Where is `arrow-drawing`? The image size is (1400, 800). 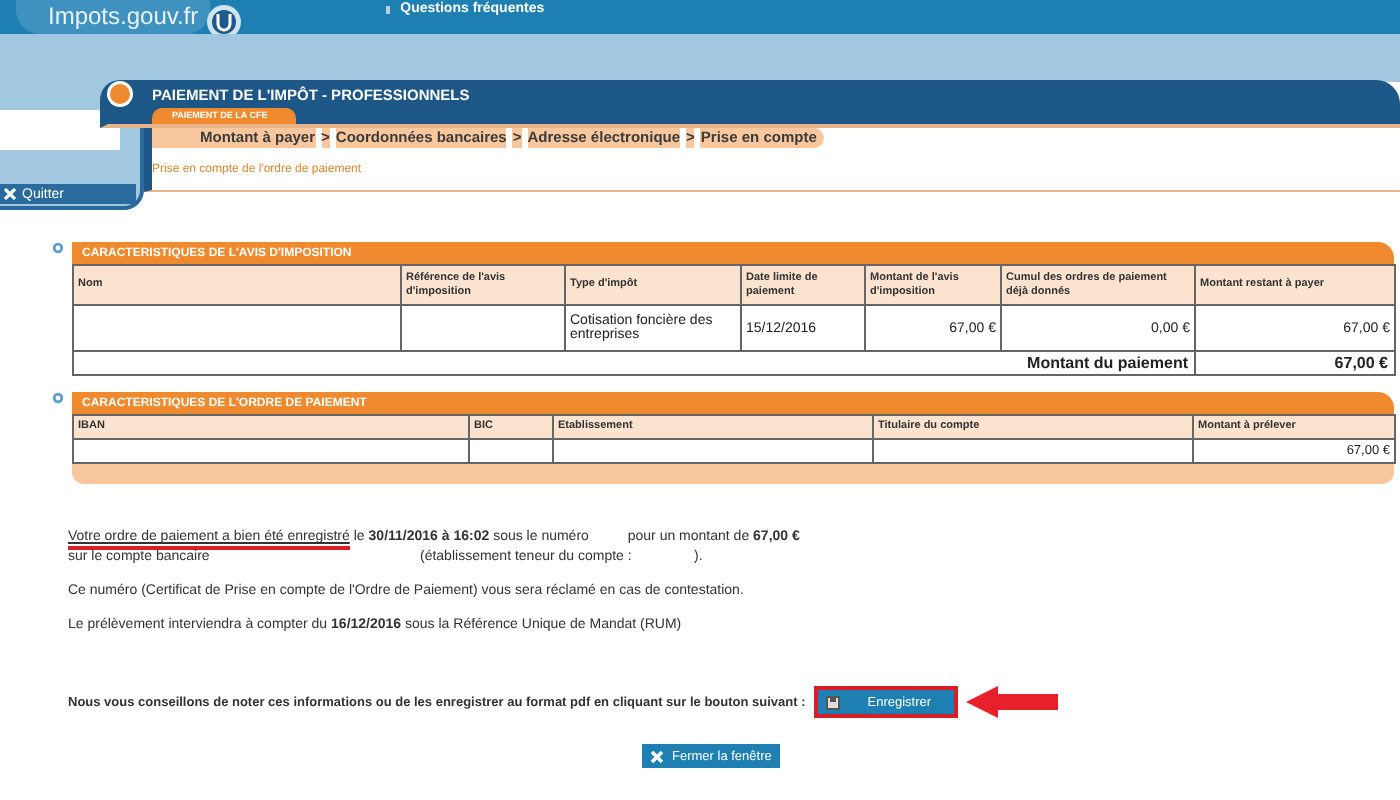
arrow-drawing is located at coordinates (1011, 702).